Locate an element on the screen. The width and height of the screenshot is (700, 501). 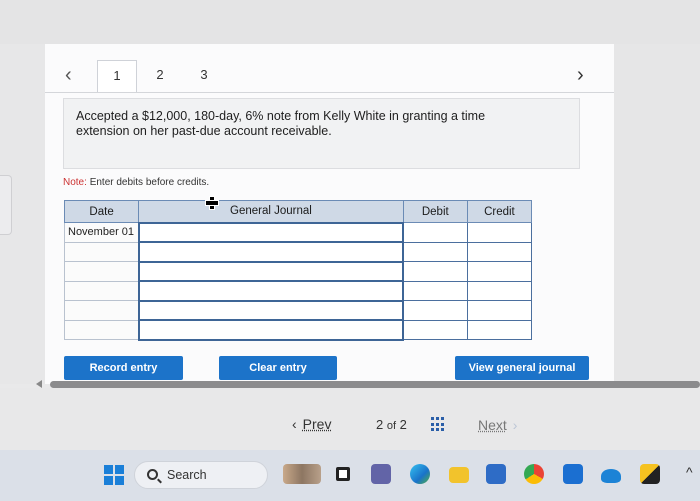
horizontal-scrollbar is located at coordinates (368, 384).